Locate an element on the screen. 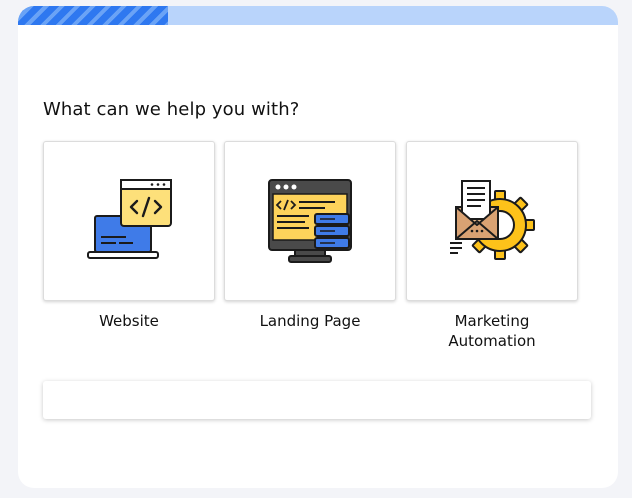 The width and height of the screenshot is (632, 498). question-heading: What can we help you with? is located at coordinates (171, 109).